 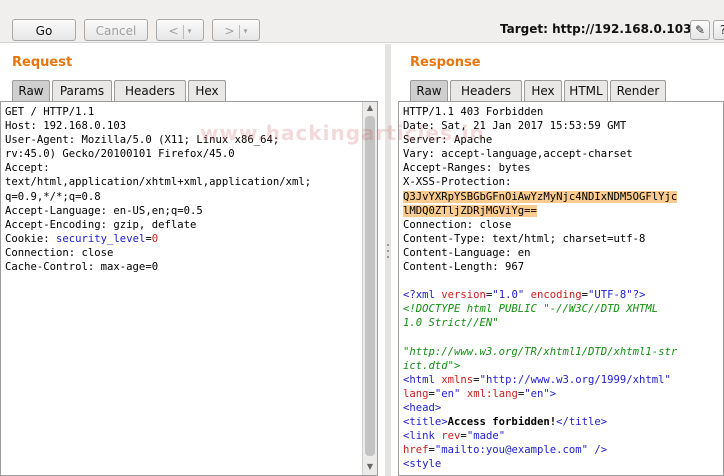 I want to click on request-token: Accept-Language: en-US,en;q=0.5, so click(x=104, y=210).